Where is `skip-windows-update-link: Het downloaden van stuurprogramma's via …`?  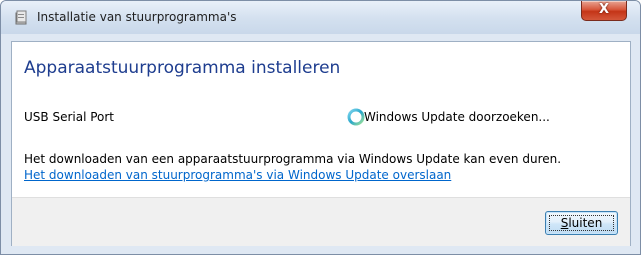 skip-windows-update-link: Het downloaden van stuurprogramma's via … is located at coordinates (237, 175).